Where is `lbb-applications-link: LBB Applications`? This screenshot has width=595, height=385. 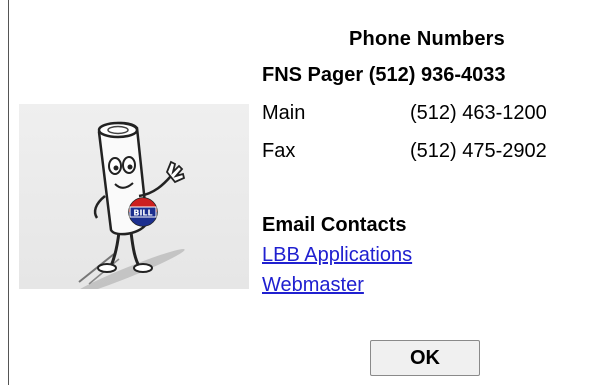 lbb-applications-link: LBB Applications is located at coordinates (337, 255).